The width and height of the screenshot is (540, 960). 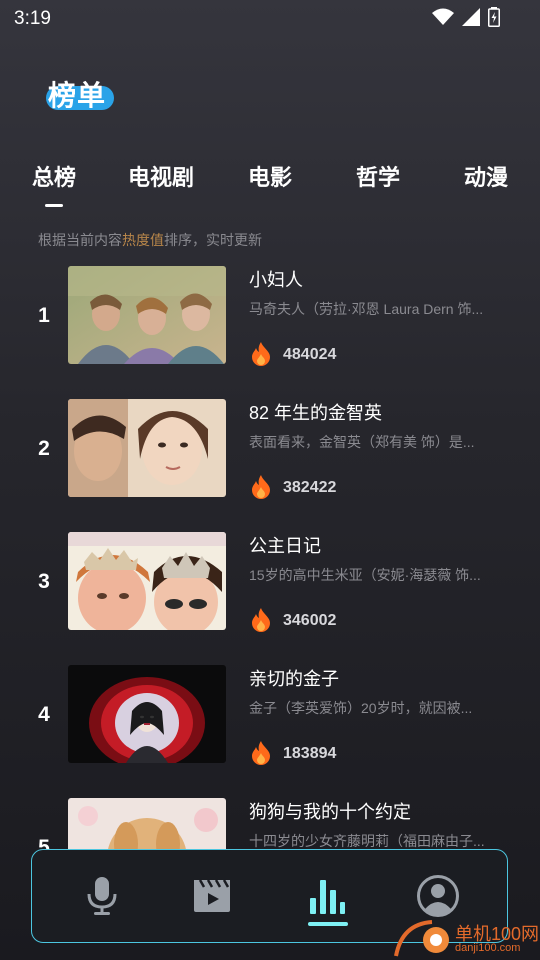 What do you see at coordinates (80, 240) in the screenshot?
I see `hint-prefix: 根据当前内容` at bounding box center [80, 240].